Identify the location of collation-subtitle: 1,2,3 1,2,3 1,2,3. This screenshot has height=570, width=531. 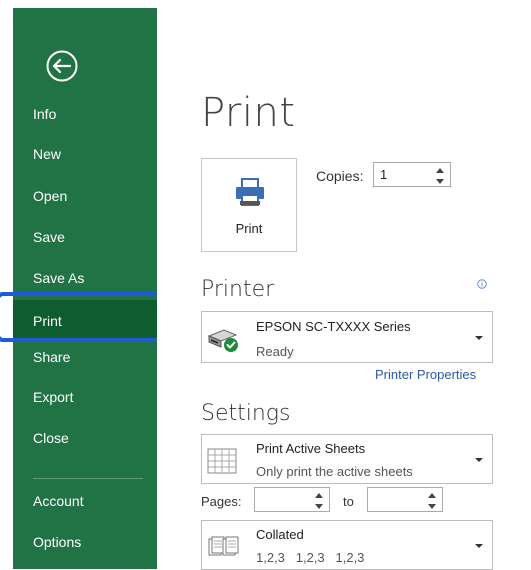
(310, 557).